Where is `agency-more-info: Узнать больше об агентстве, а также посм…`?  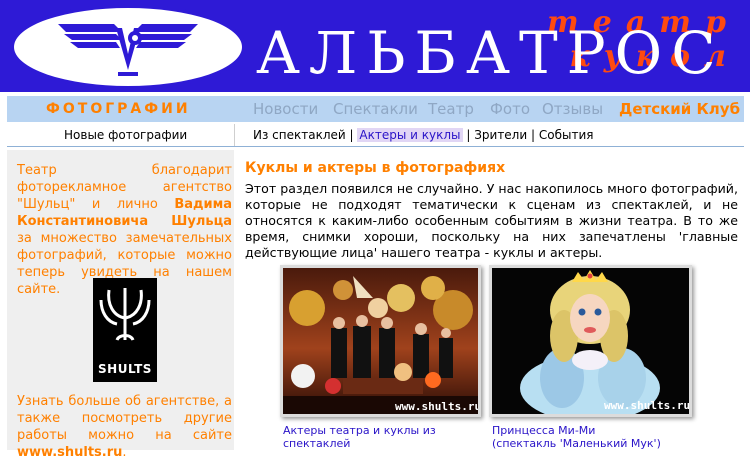
agency-more-info: Узнать больше об агентстве, а также посм… is located at coordinates (124, 427).